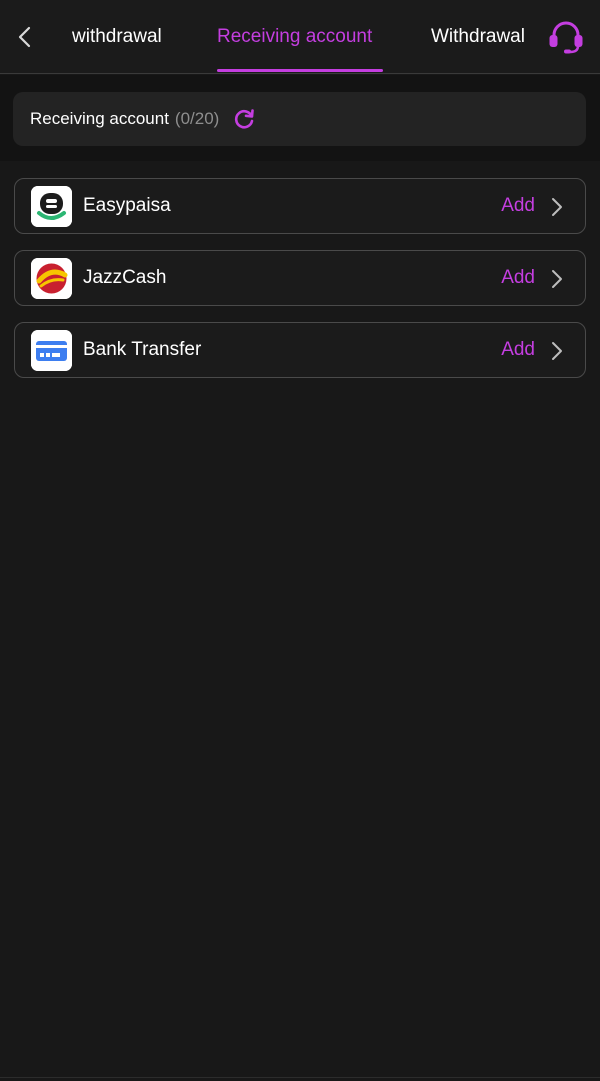  What do you see at coordinates (300, 1077) in the screenshot?
I see `bottom-divider` at bounding box center [300, 1077].